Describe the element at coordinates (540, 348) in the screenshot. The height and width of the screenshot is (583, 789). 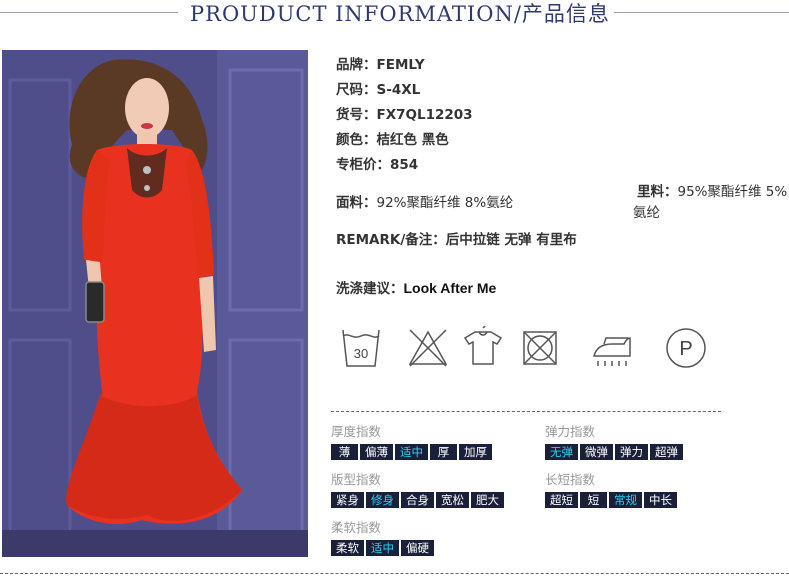
I see `no-tumble-dry-icon` at that location.